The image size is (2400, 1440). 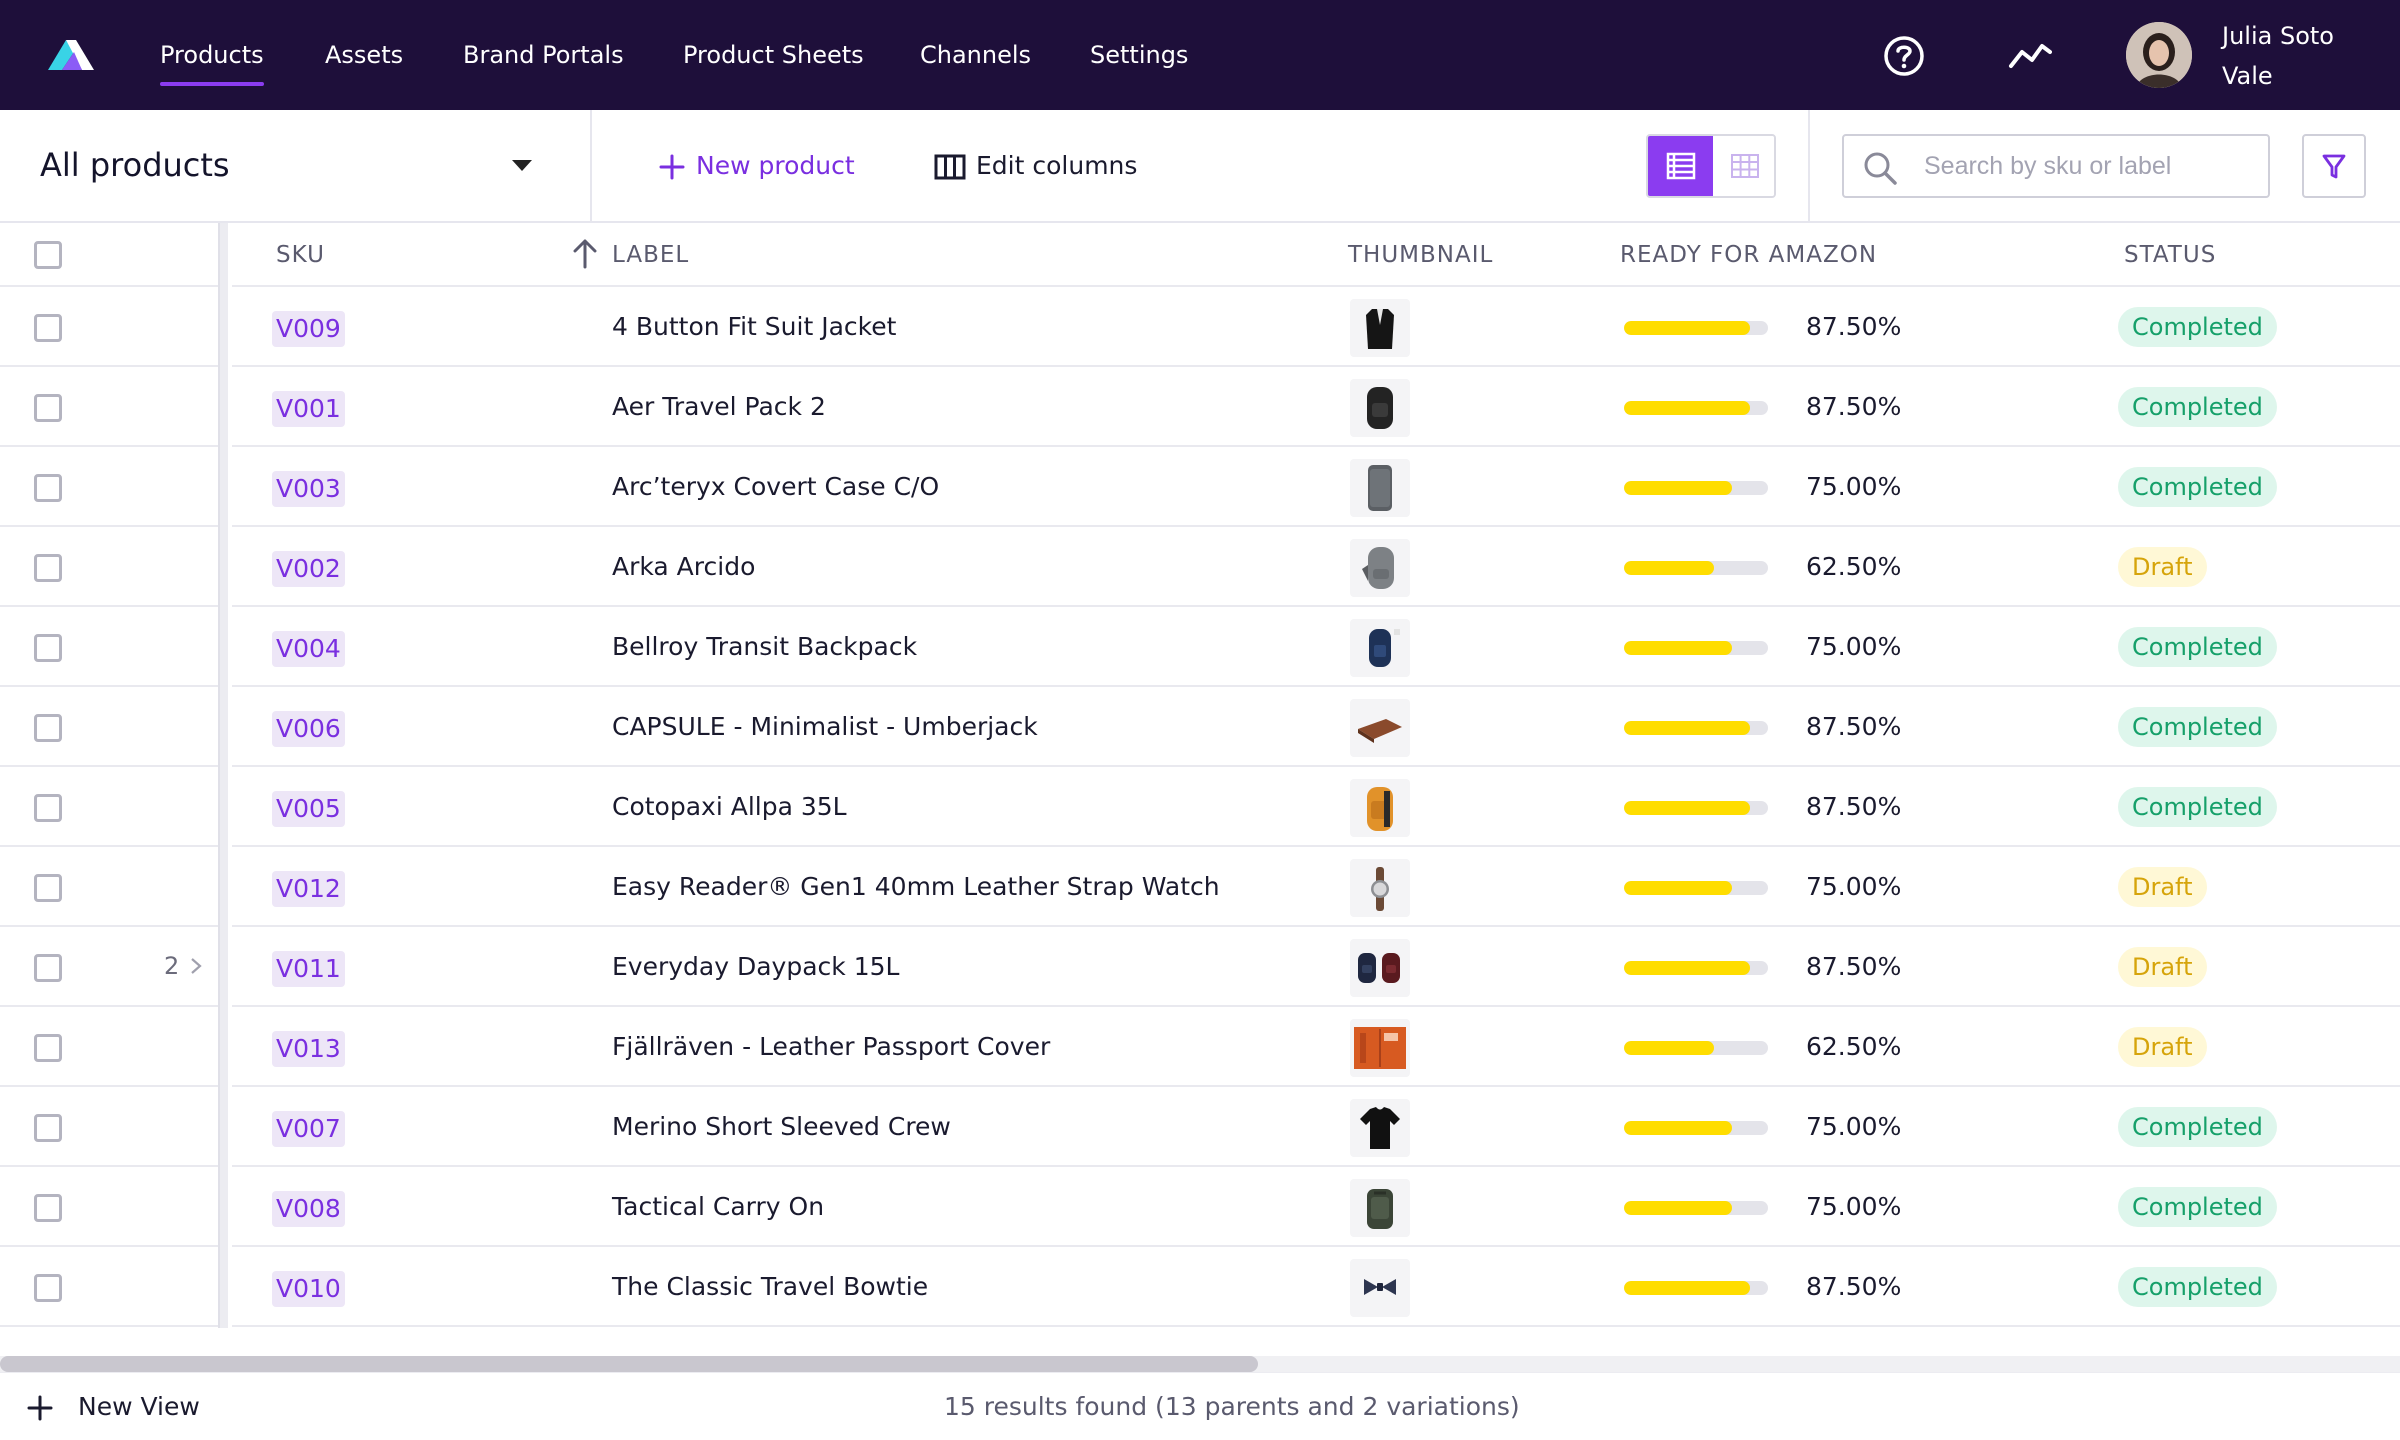 I want to click on table-row: V008 Tactical Carry On 75.00% Completed, so click(x=1200, y=1207).